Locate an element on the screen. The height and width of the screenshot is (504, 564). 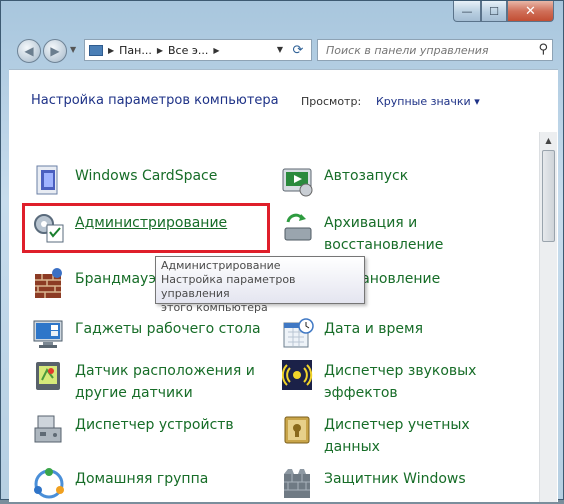
item-label-block: Архивация и восстановление is located at coordinates (383, 234).